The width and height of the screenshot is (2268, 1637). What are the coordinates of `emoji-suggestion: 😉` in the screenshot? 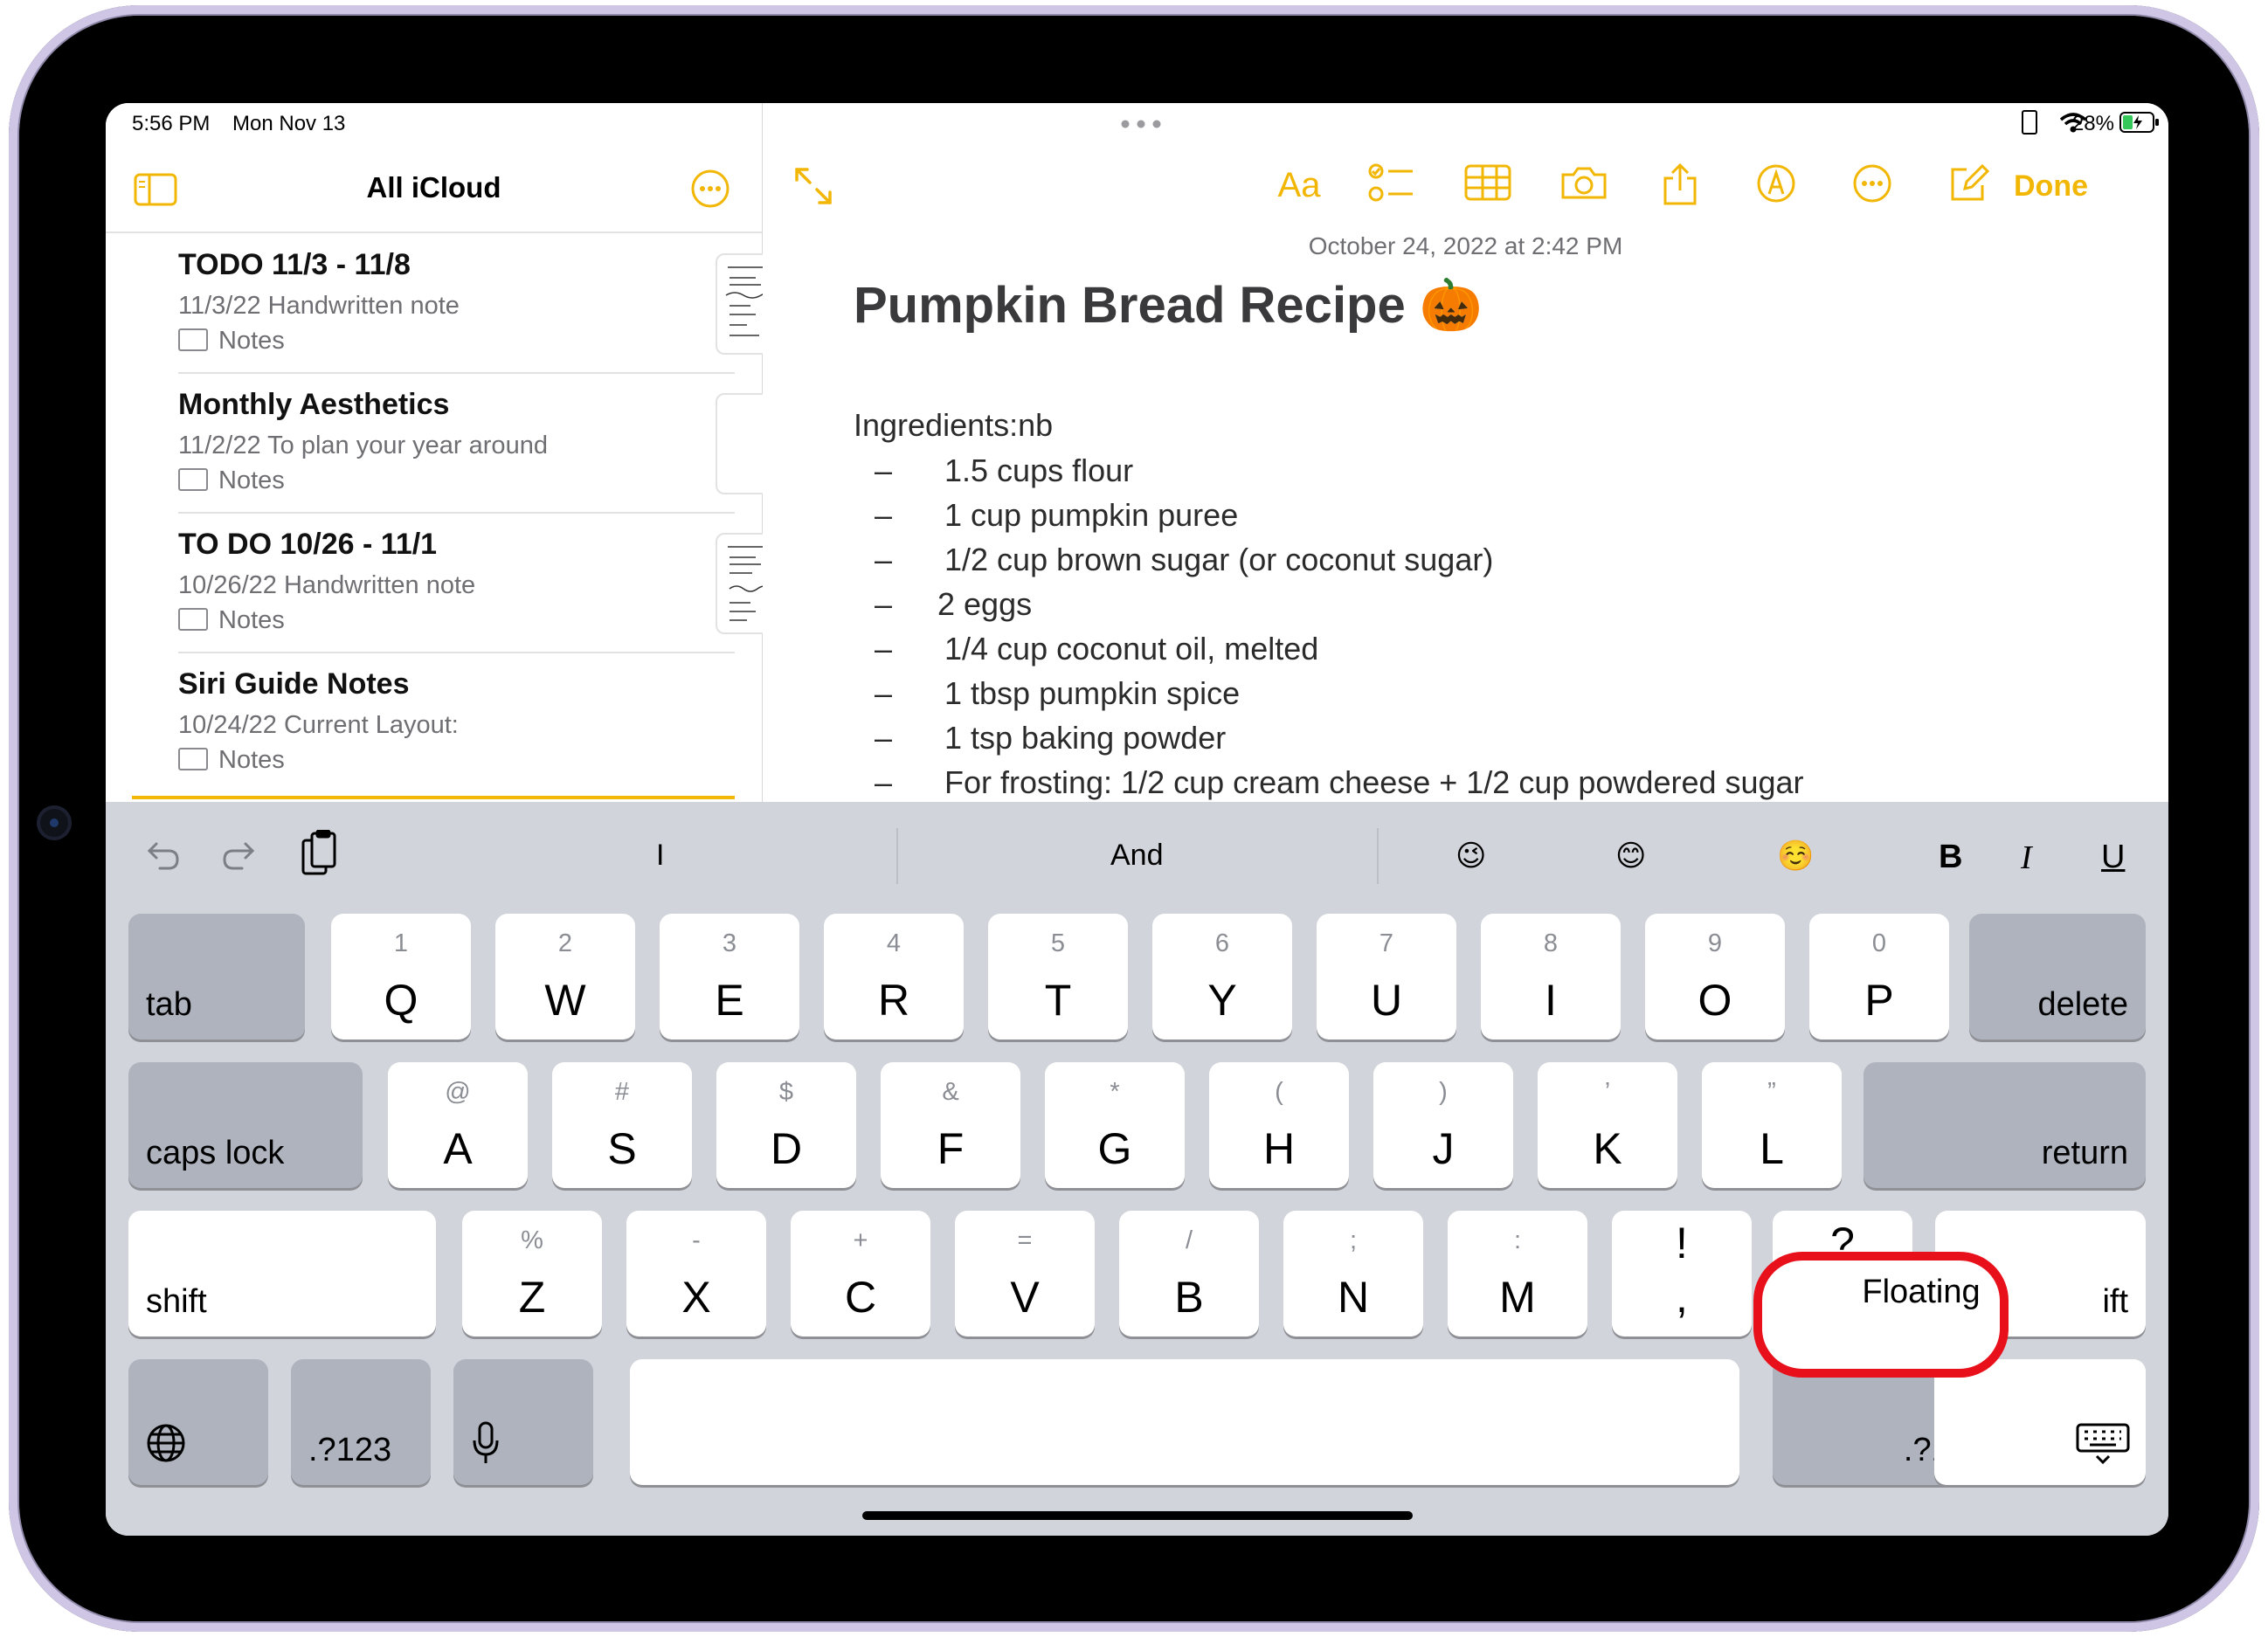 It's located at (1471, 856).